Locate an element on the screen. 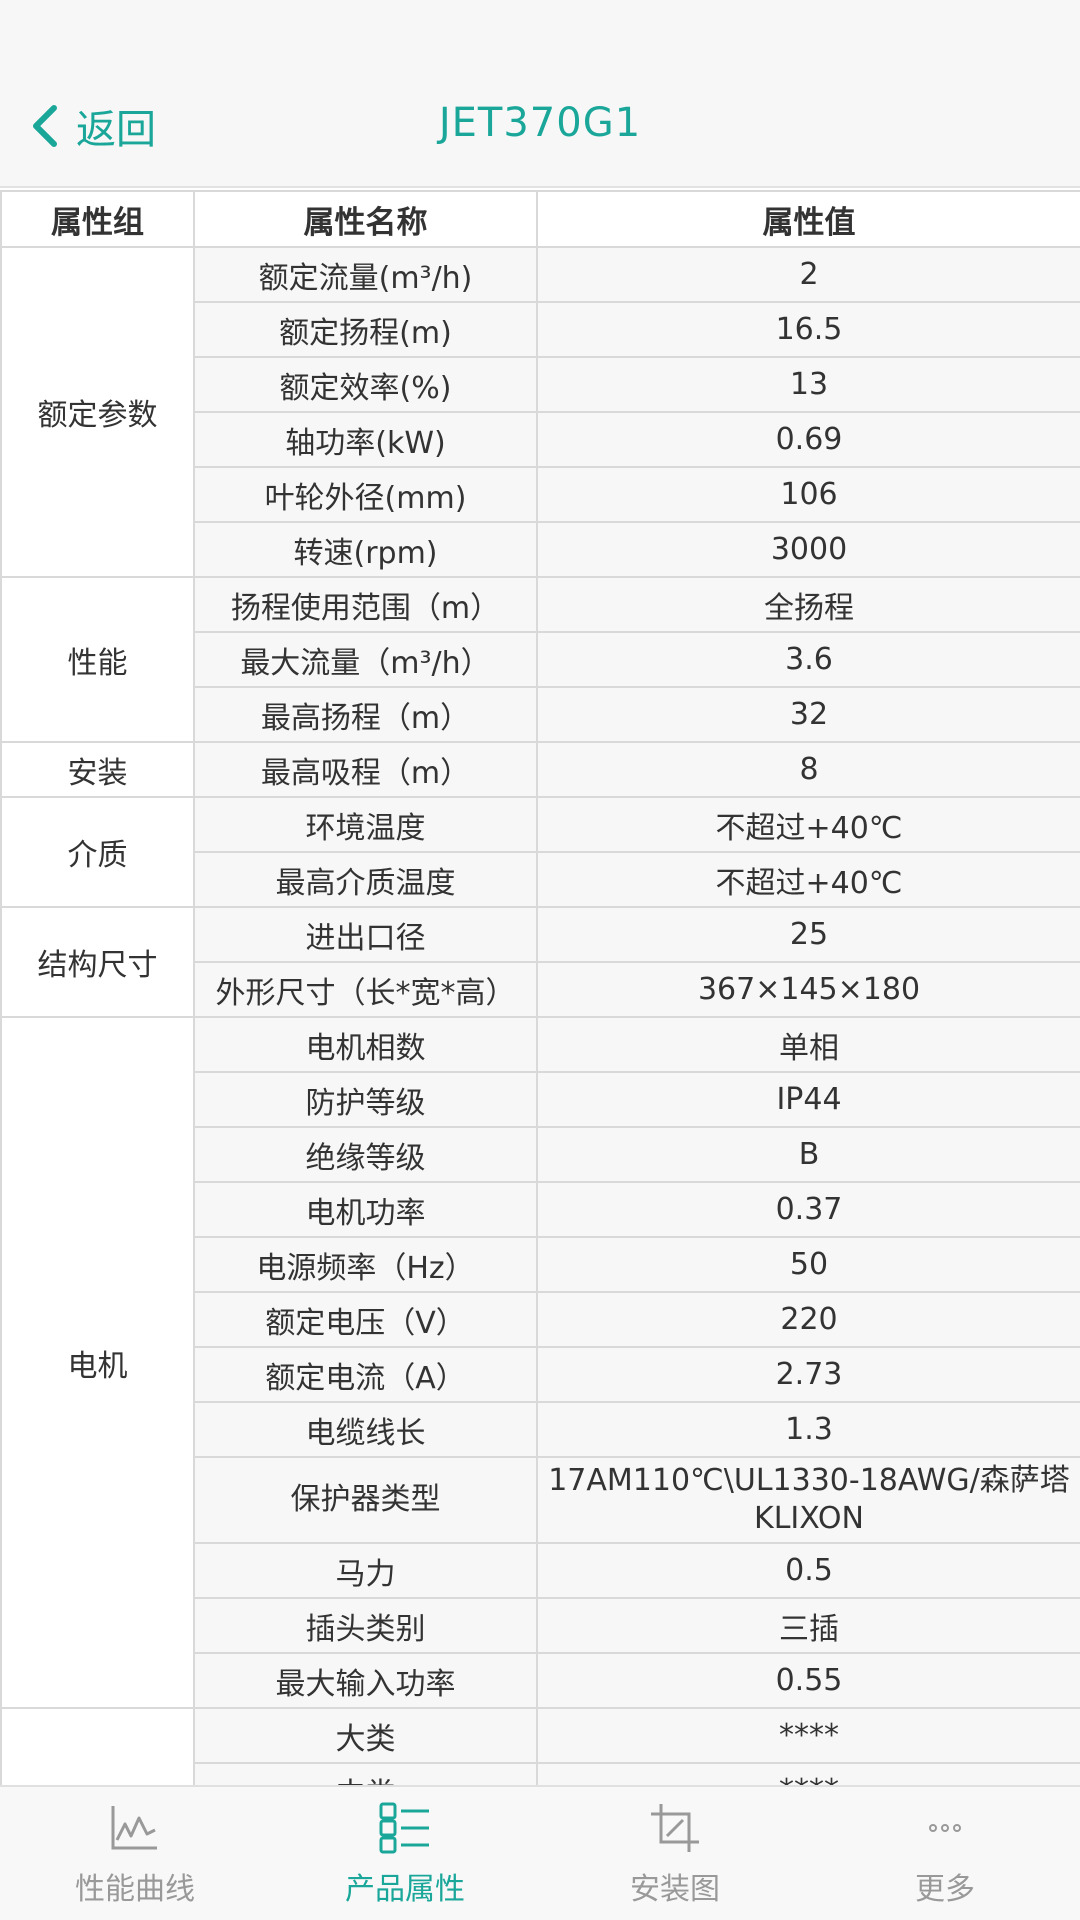 Image resolution: width=1080 pixels, height=1920 pixels. attribute-value: 2 is located at coordinates (808, 274).